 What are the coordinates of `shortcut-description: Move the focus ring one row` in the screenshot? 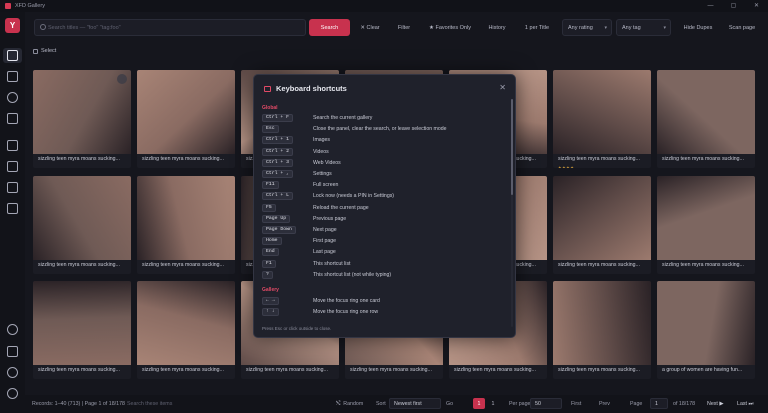 It's located at (346, 312).